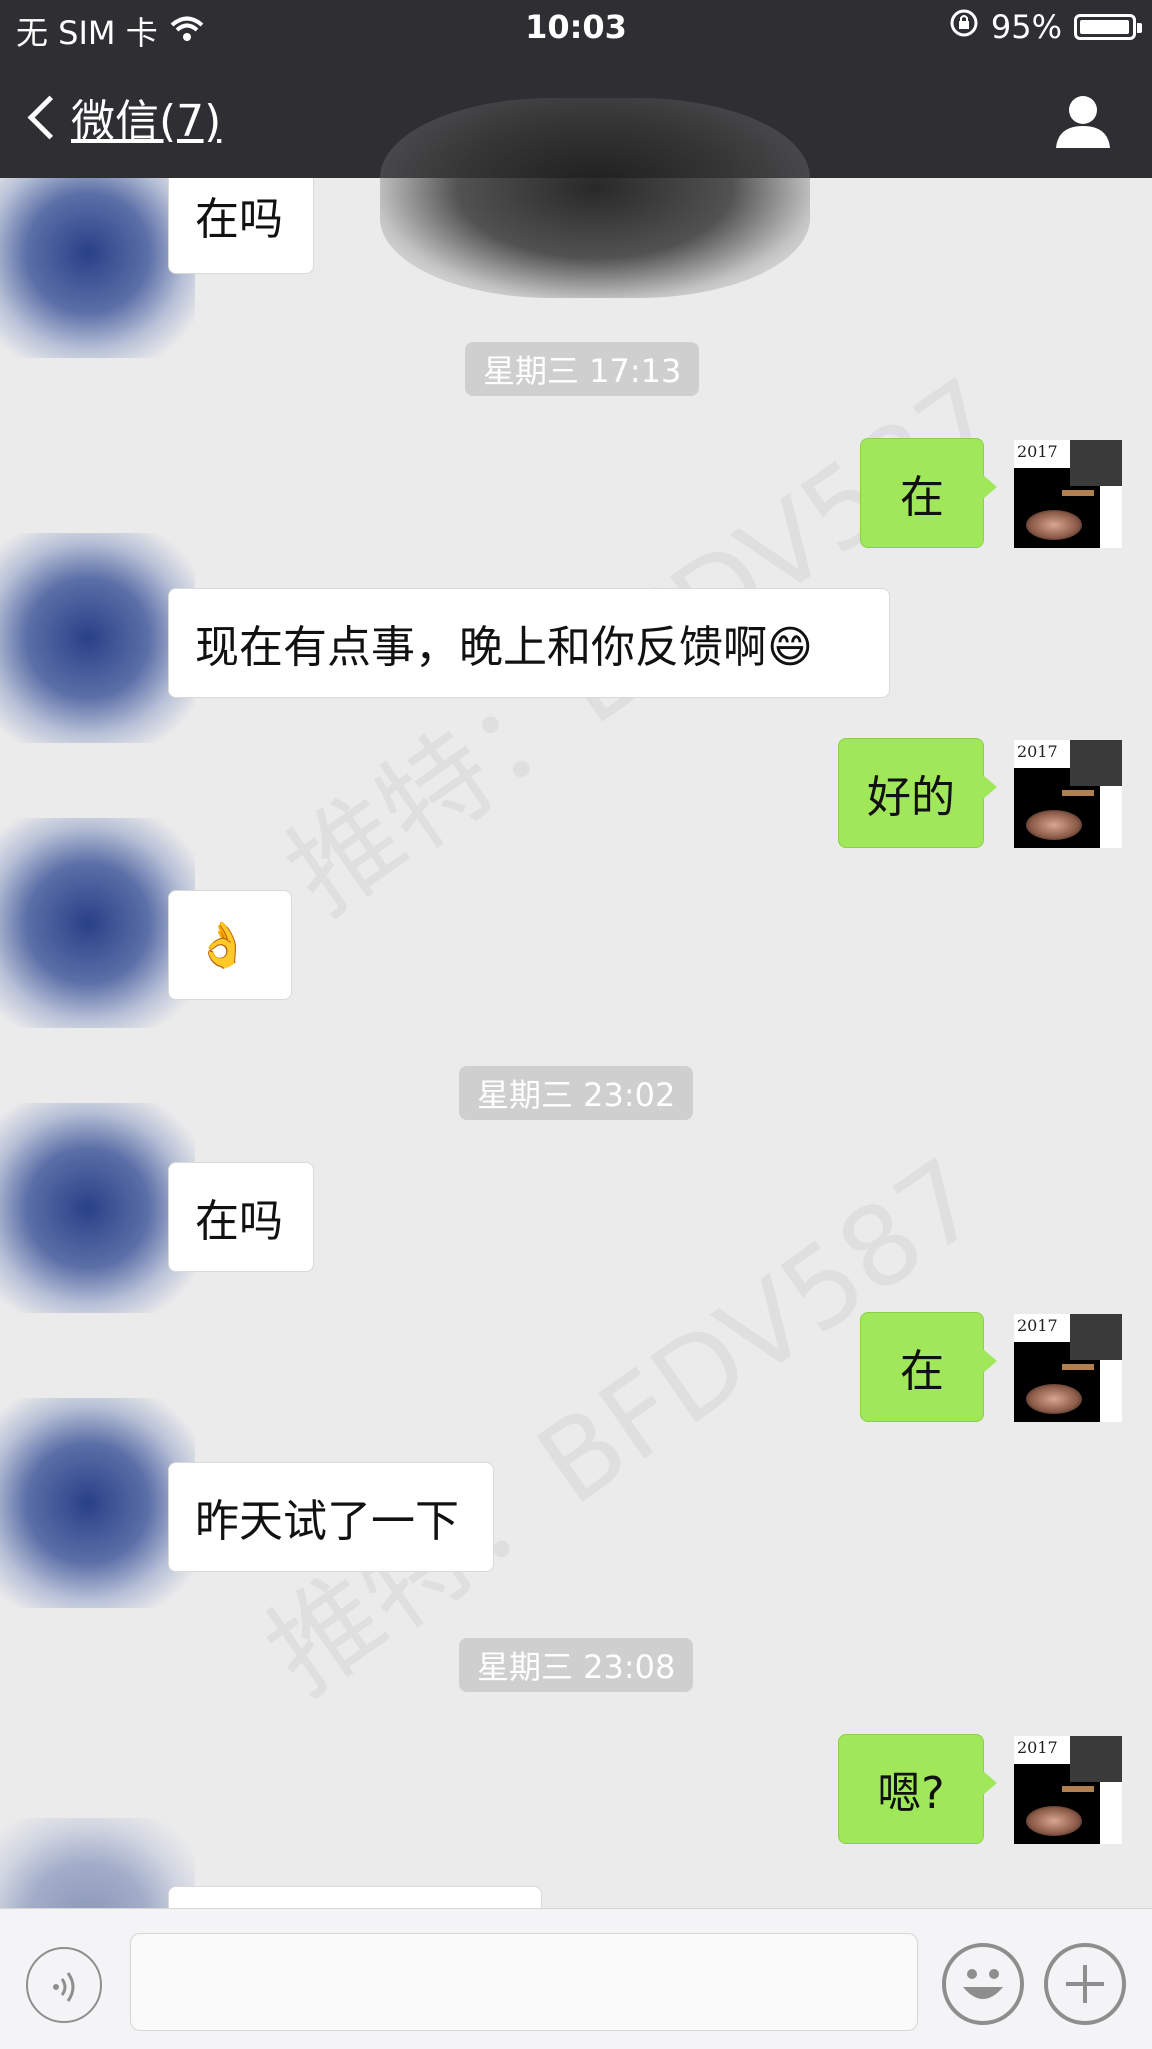 This screenshot has width=1152, height=2049. What do you see at coordinates (576, 1665) in the screenshot?
I see `timestamp: 星期三 23:08` at bounding box center [576, 1665].